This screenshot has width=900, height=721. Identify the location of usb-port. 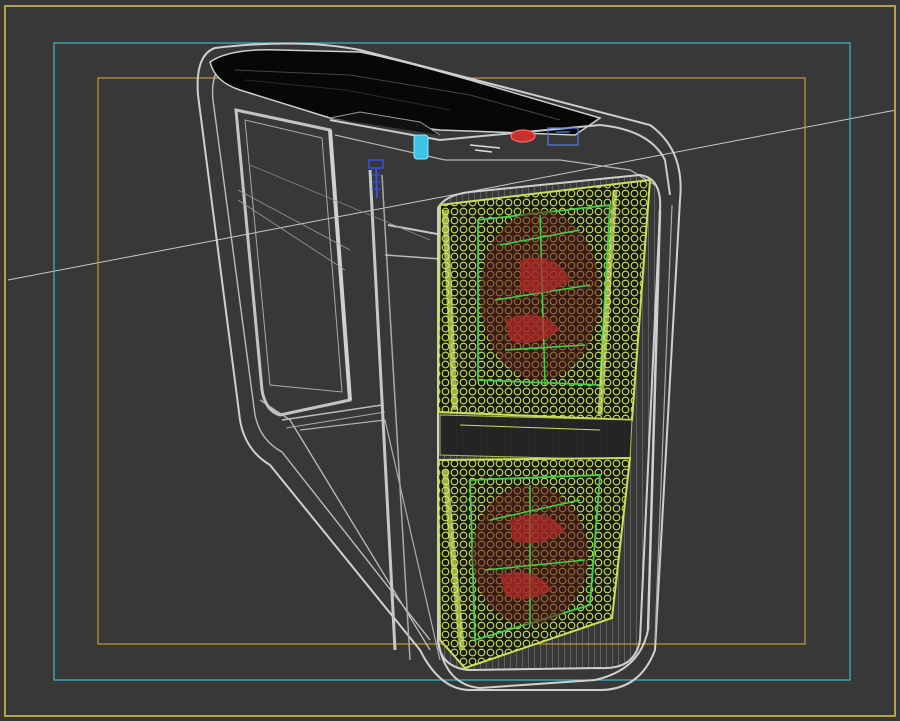
(421, 147).